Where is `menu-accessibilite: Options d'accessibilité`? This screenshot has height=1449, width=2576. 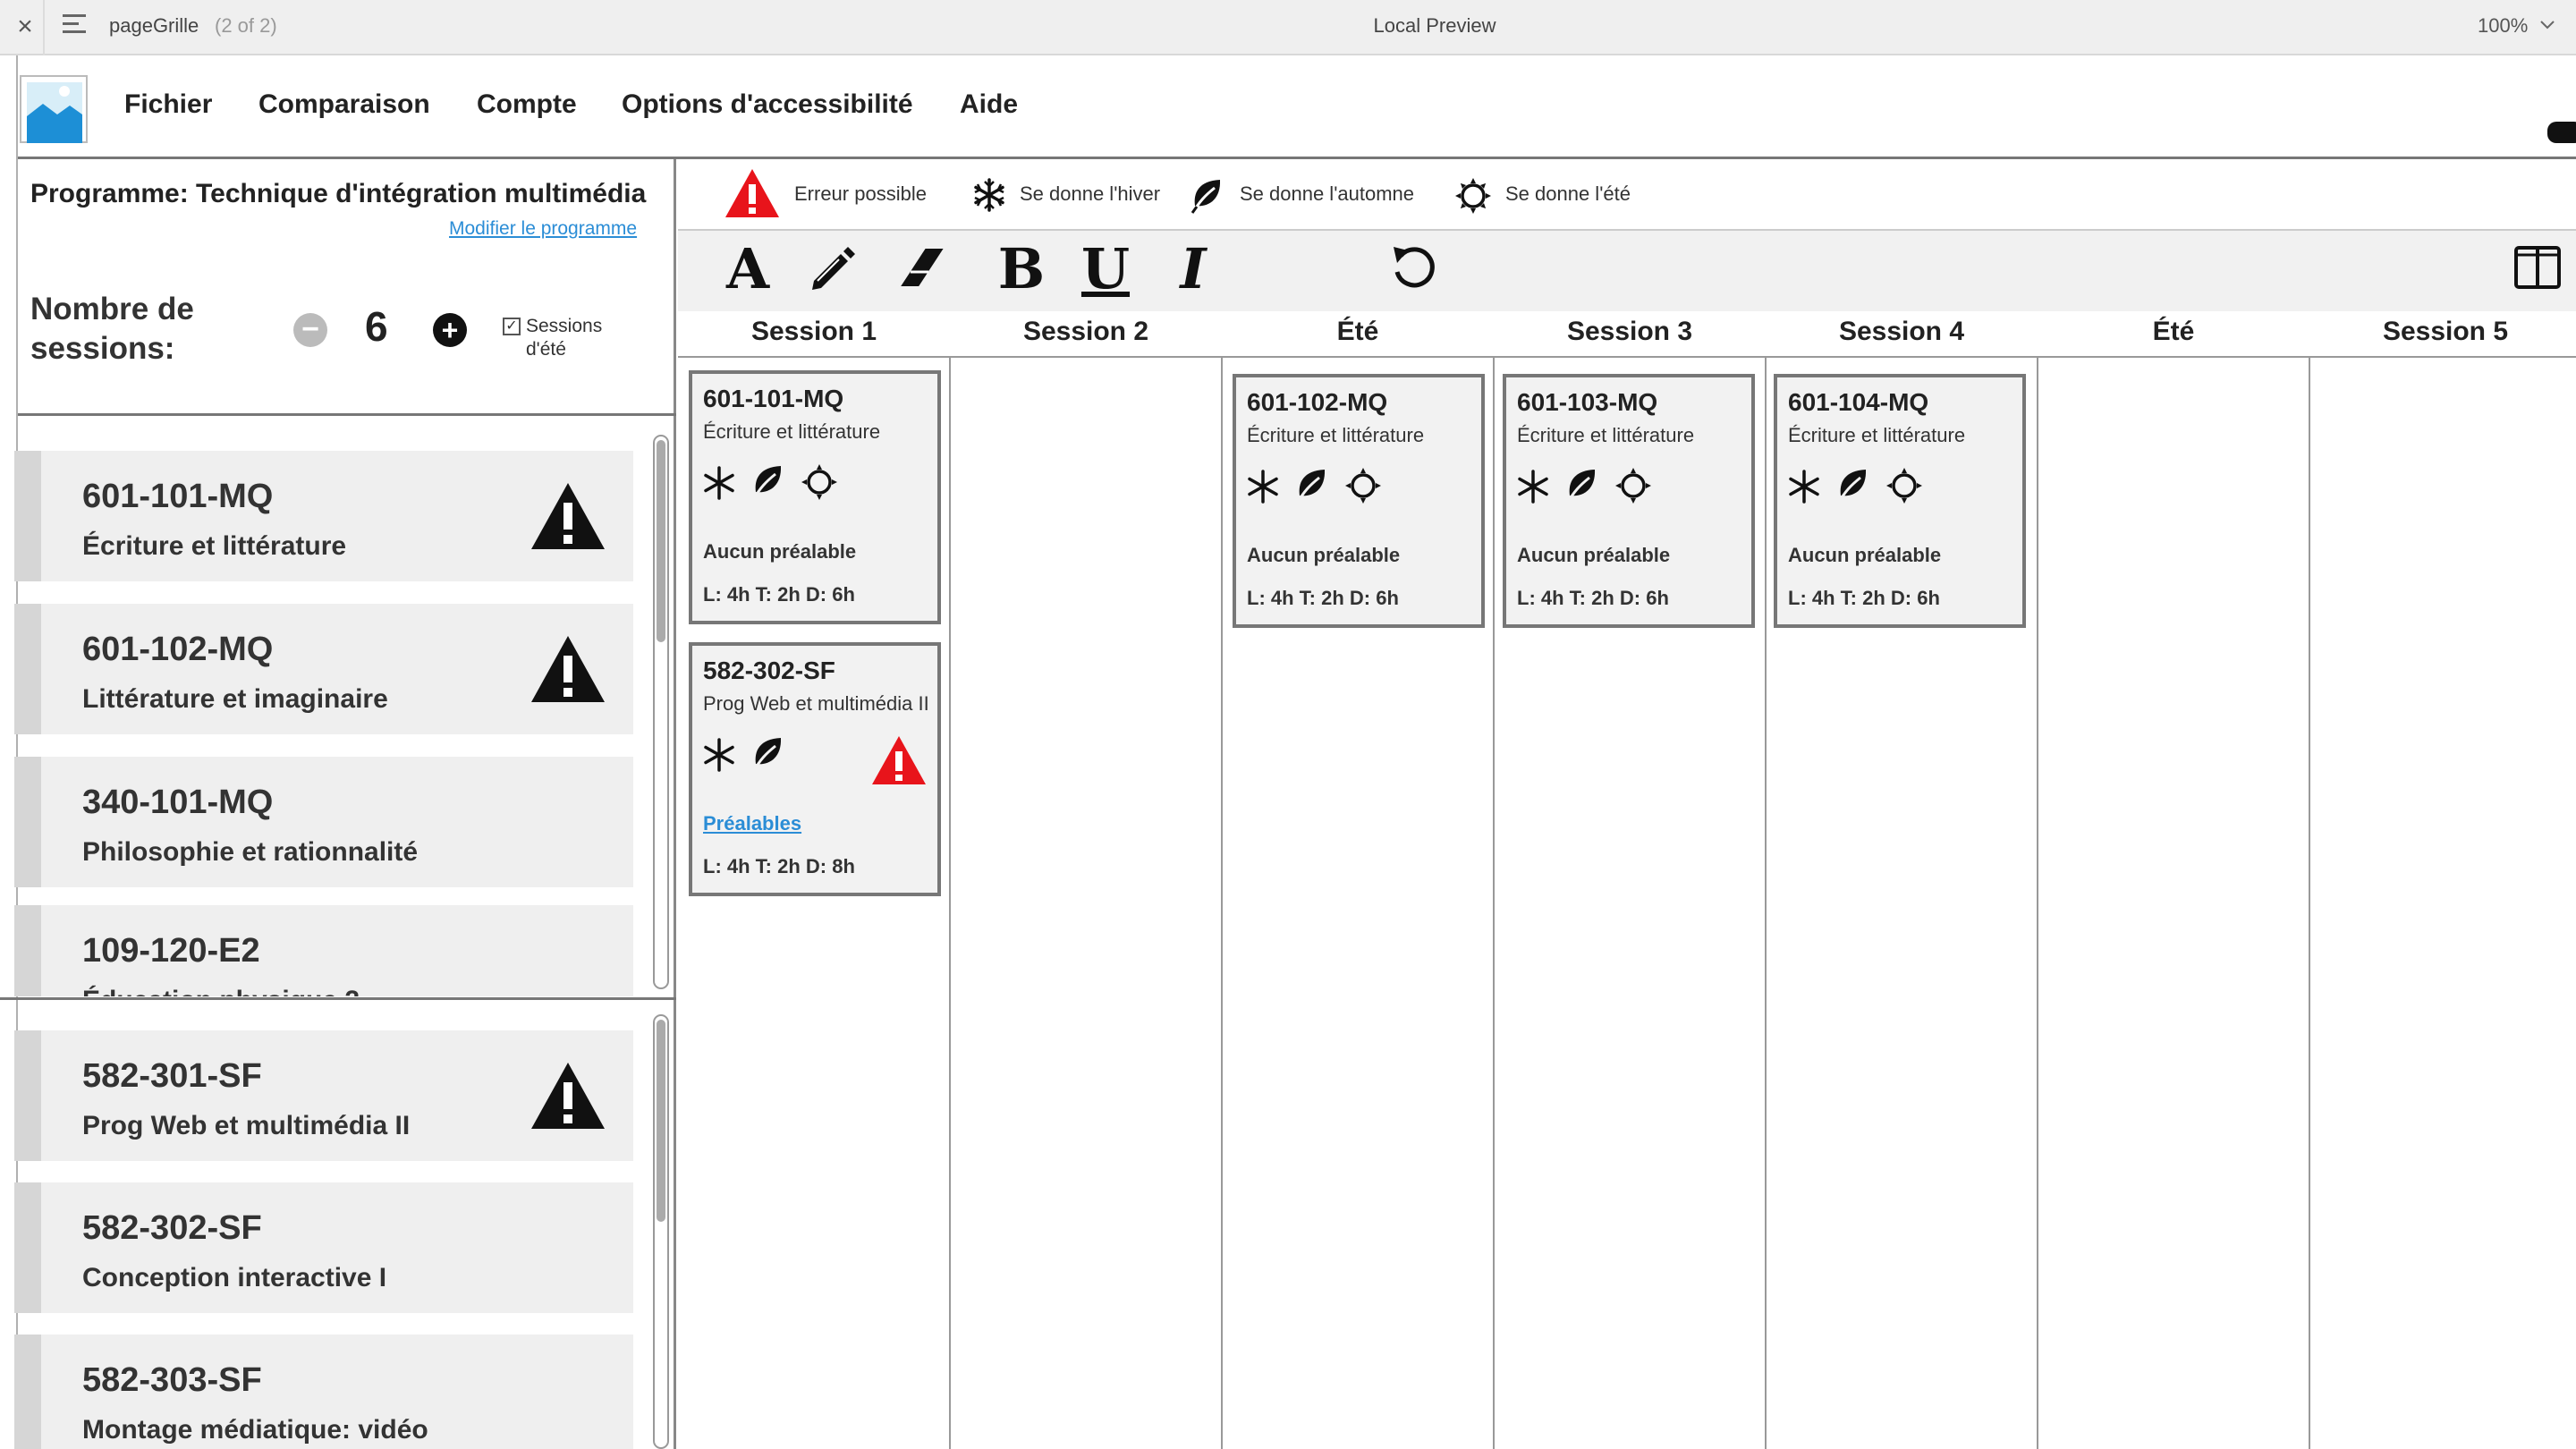 menu-accessibilite: Options d'accessibilité is located at coordinates (767, 104).